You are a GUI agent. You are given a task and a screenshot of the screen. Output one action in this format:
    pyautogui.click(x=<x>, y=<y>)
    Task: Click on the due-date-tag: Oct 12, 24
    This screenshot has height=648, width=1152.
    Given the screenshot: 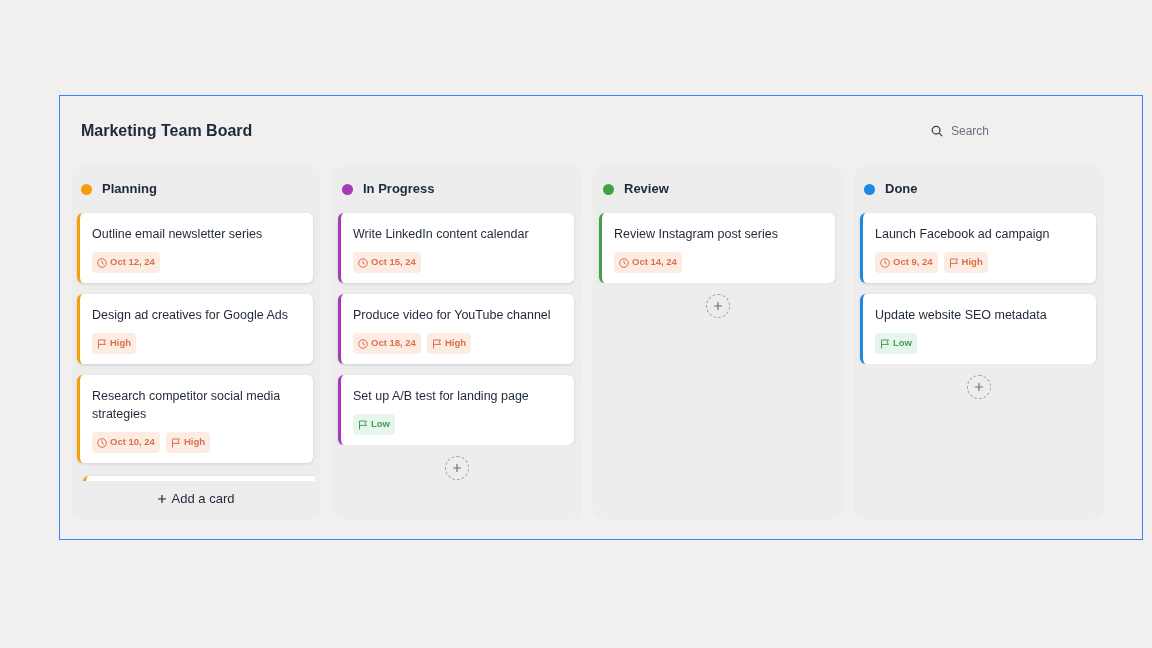 What is the action you would take?
    pyautogui.click(x=126, y=262)
    